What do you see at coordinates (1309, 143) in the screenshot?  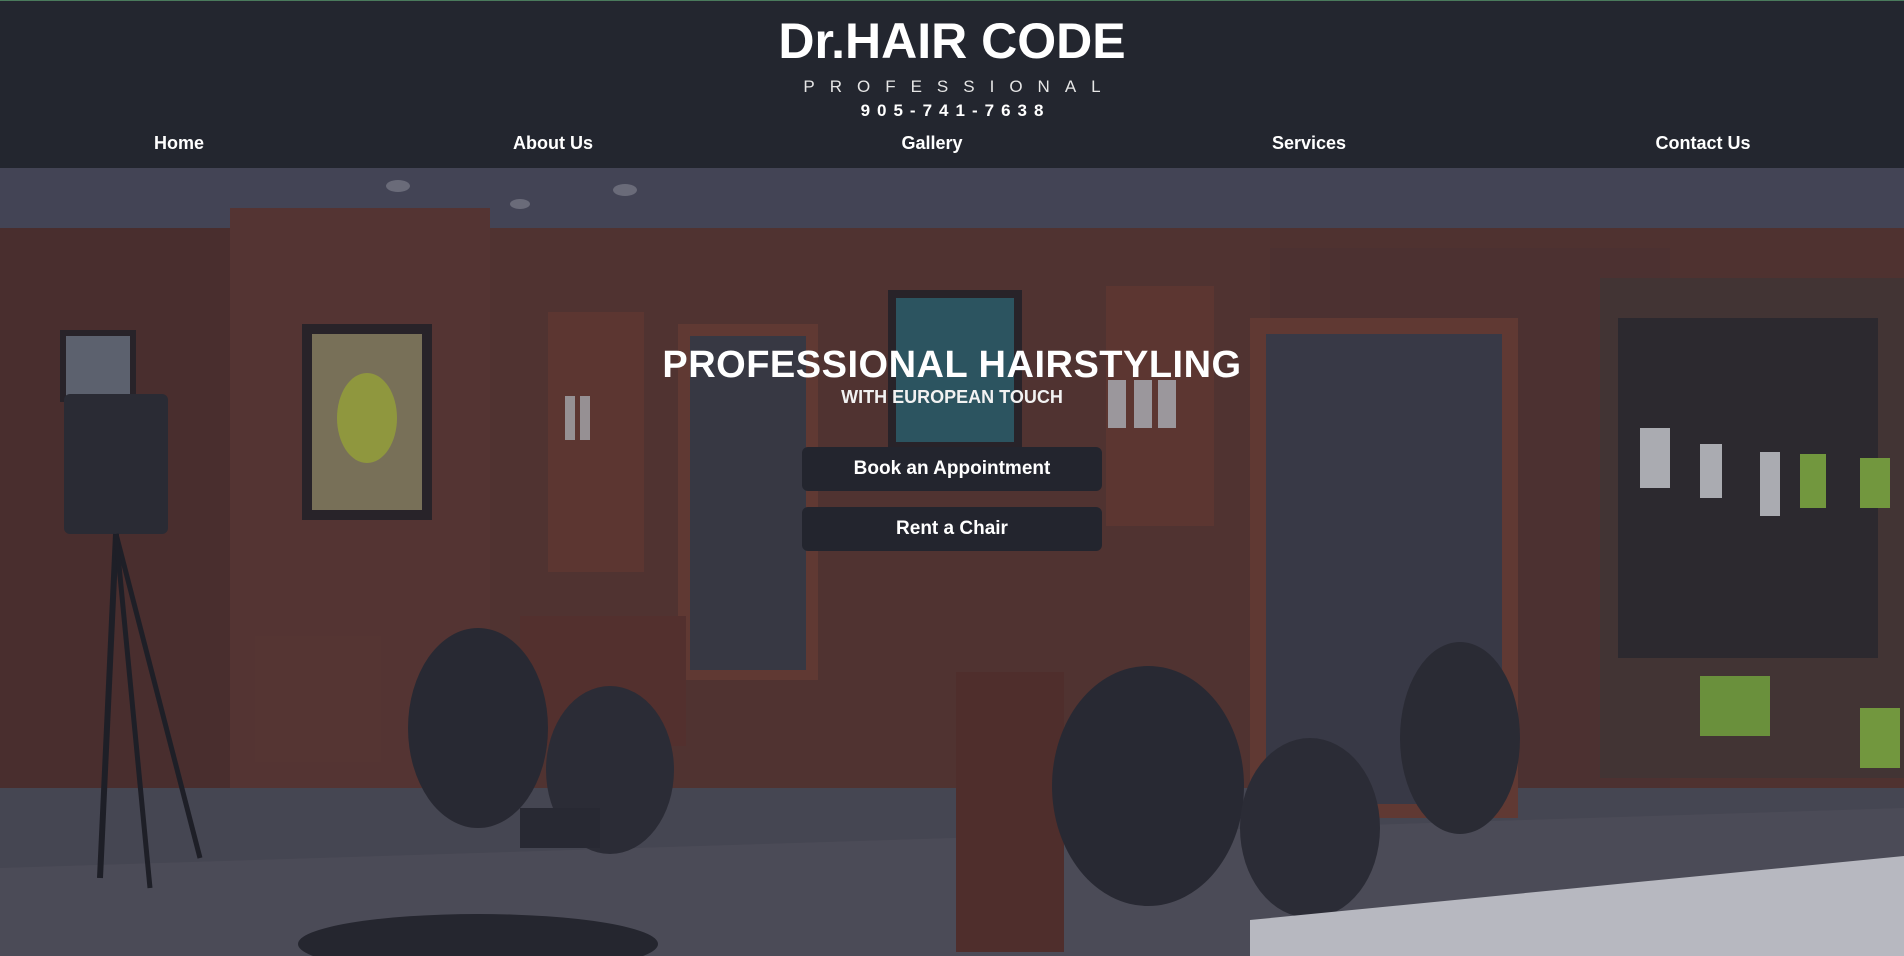 I see `nav-services: Services` at bounding box center [1309, 143].